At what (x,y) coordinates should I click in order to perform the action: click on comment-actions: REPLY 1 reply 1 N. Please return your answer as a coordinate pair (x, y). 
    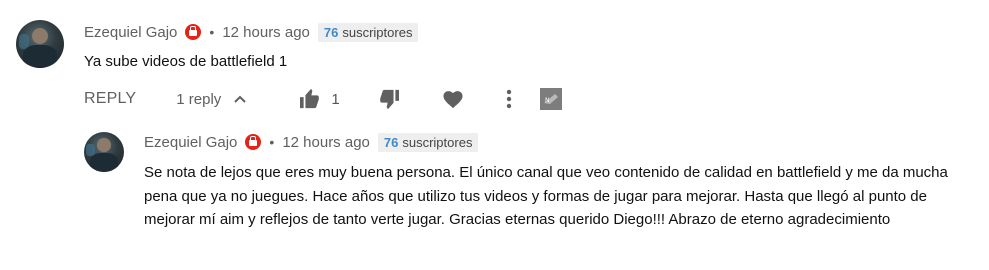
    Looking at the image, I should click on (323, 99).